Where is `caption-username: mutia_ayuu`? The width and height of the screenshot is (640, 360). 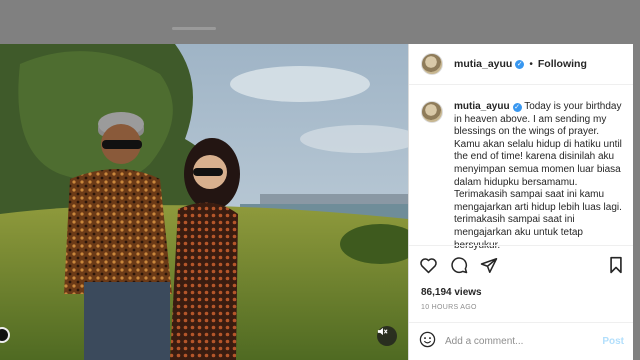
caption-username: mutia_ayuu is located at coordinates (482, 106).